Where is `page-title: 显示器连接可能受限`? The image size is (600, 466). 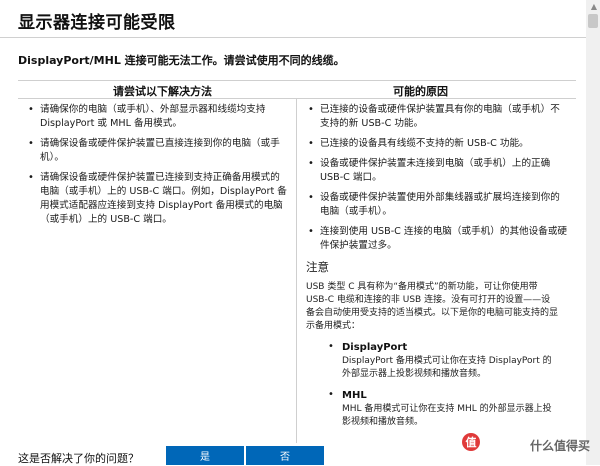
page-title: 显示器连接可能受限 is located at coordinates (97, 23).